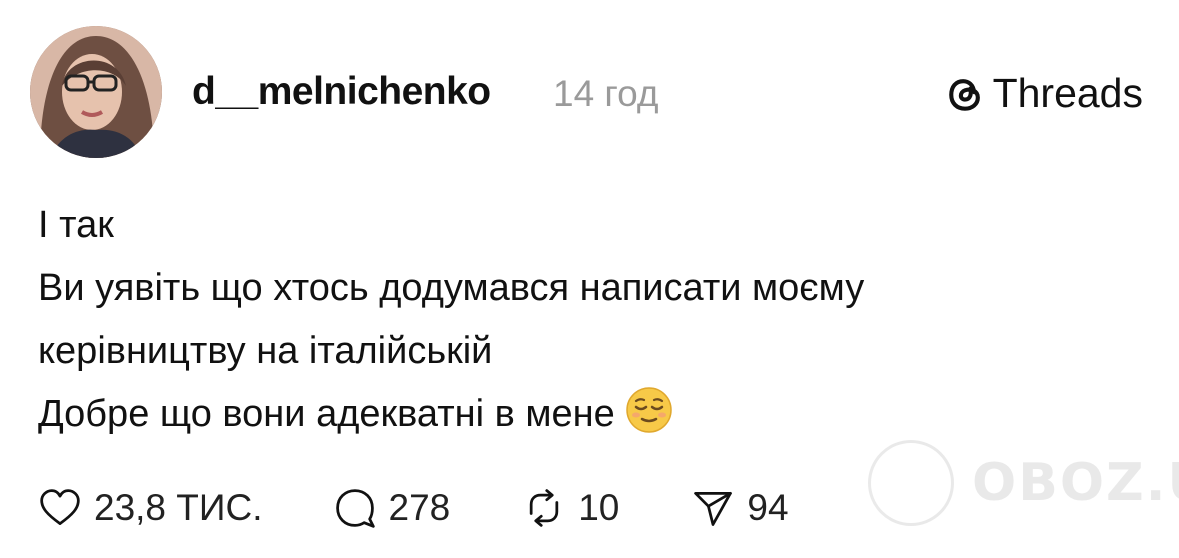  What do you see at coordinates (1075, 483) in the screenshot?
I see `watermark-text: OBOZ.UA` at bounding box center [1075, 483].